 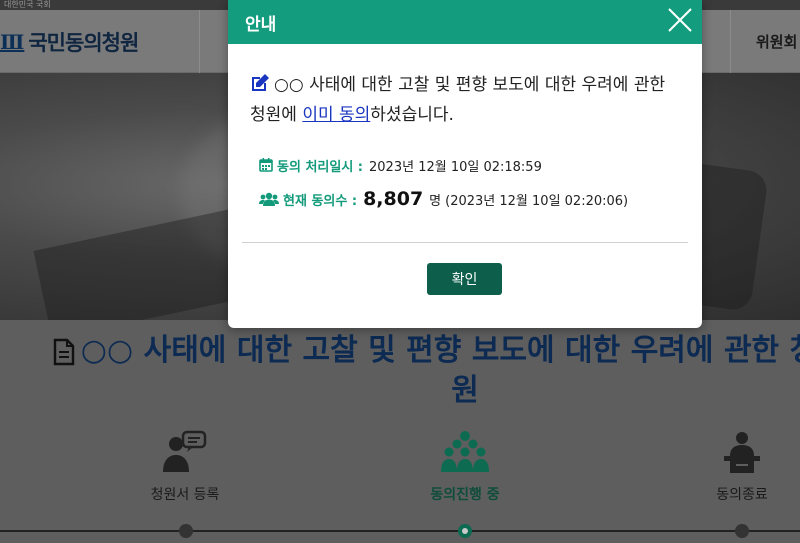 What do you see at coordinates (260, 82) in the screenshot?
I see `edit-icon` at bounding box center [260, 82].